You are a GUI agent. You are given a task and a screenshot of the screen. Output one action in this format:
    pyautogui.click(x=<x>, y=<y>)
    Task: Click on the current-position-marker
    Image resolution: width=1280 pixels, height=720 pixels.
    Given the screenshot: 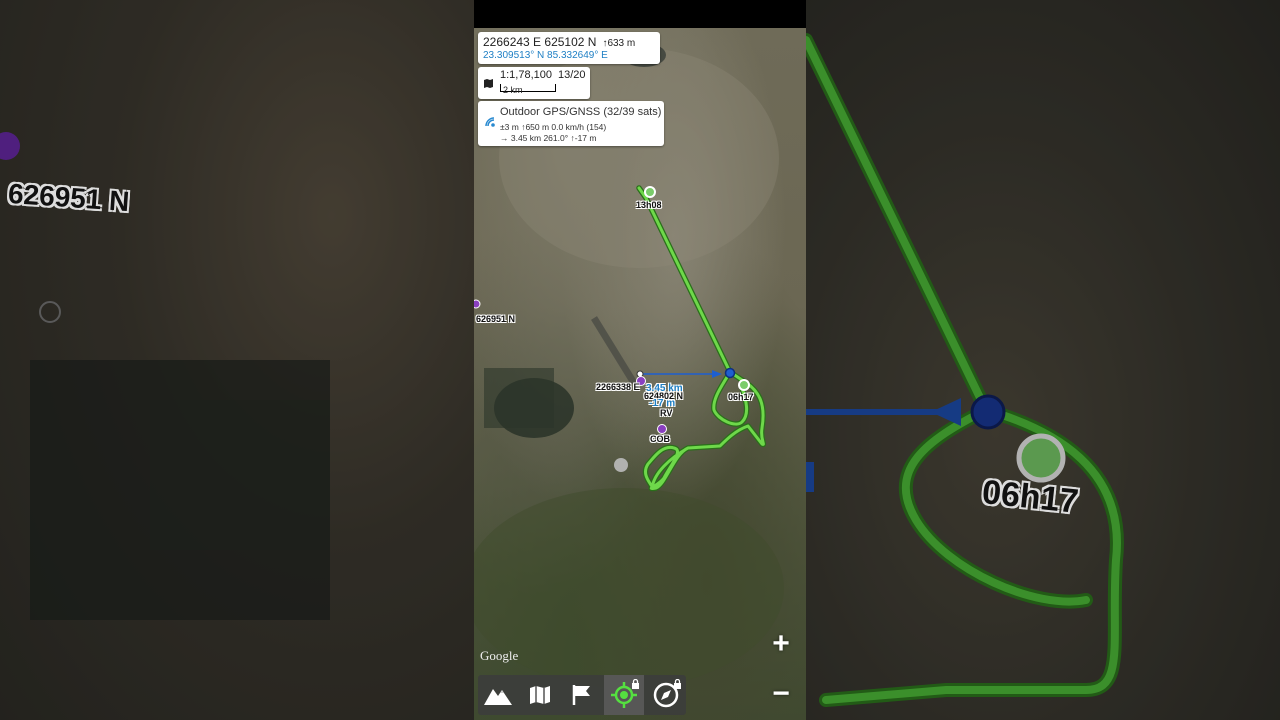 What is the action you would take?
    pyautogui.click(x=730, y=373)
    